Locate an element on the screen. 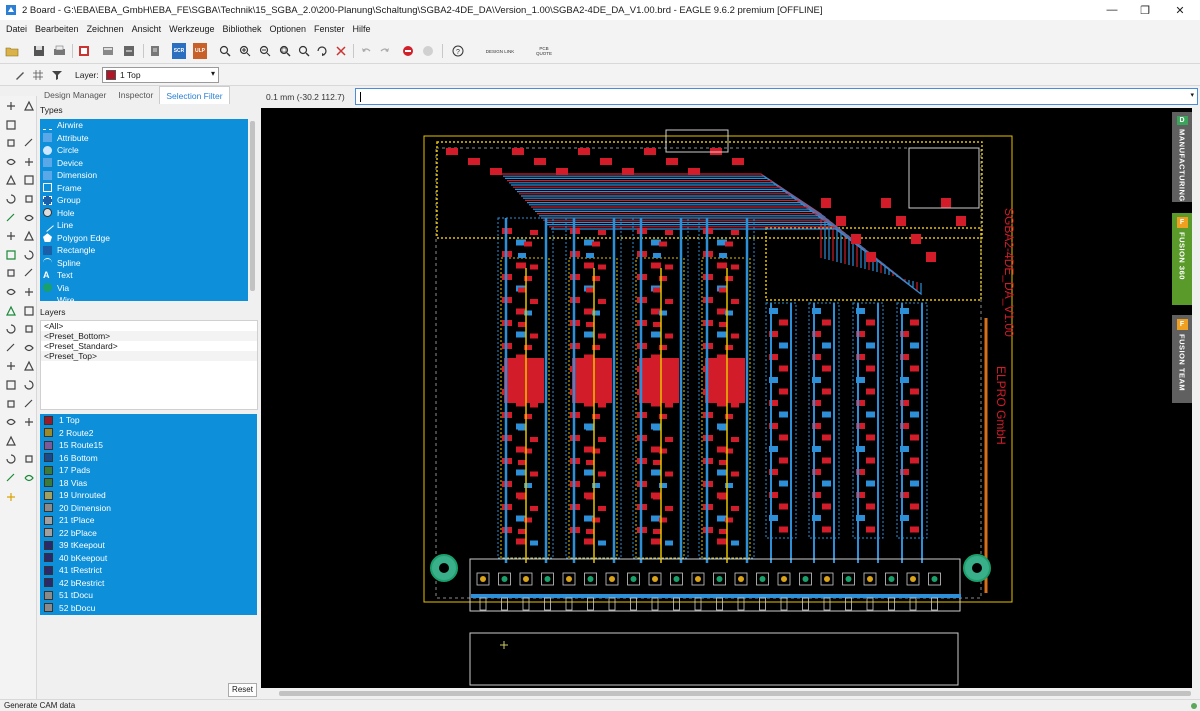 This screenshot has width=1200, height=711. redraw-icon is located at coordinates (322, 51).